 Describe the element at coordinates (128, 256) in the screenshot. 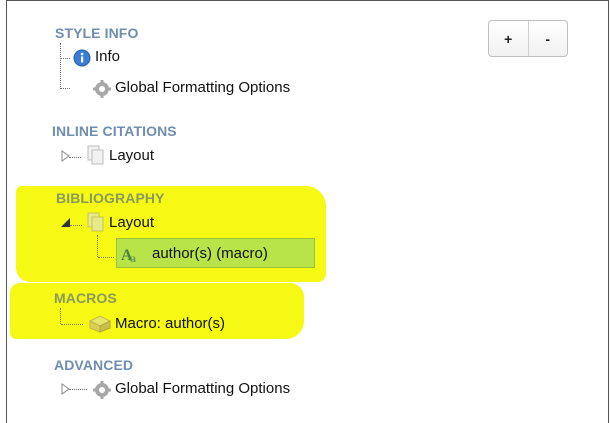

I see `text-format-icon: A a` at that location.